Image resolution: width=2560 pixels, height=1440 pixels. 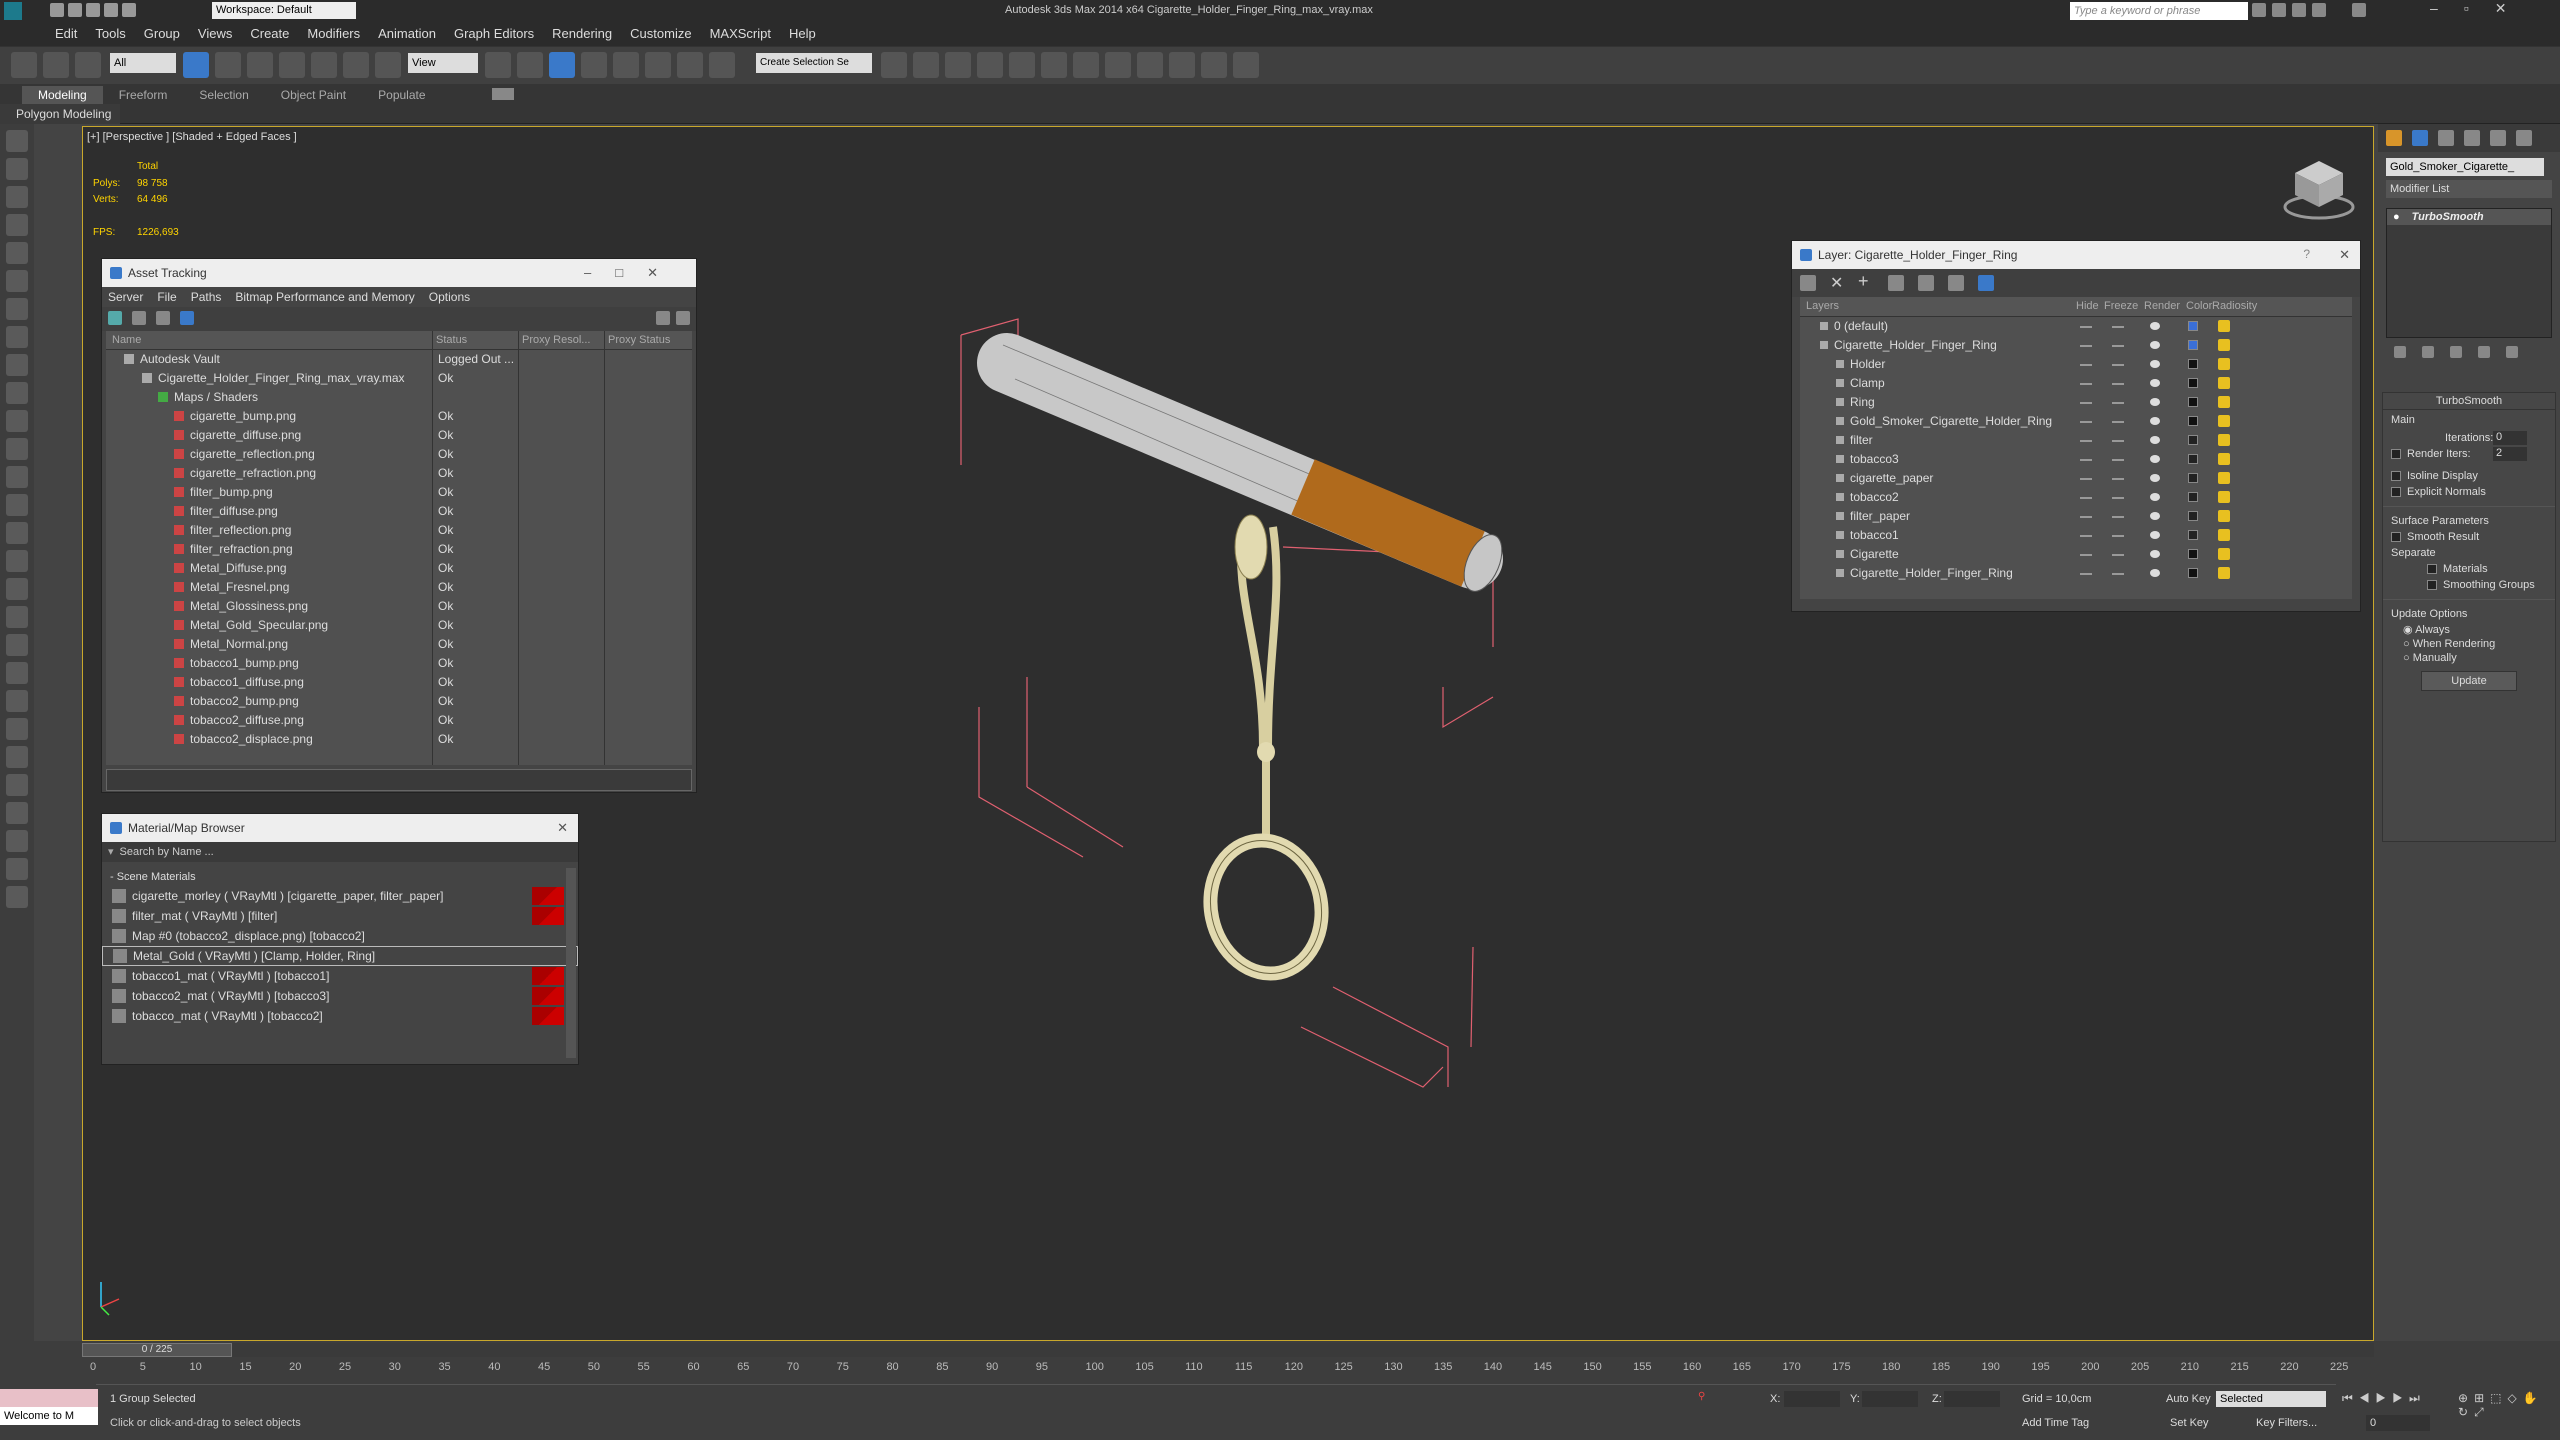 What do you see at coordinates (17, 421) in the screenshot?
I see `hide-icon` at bounding box center [17, 421].